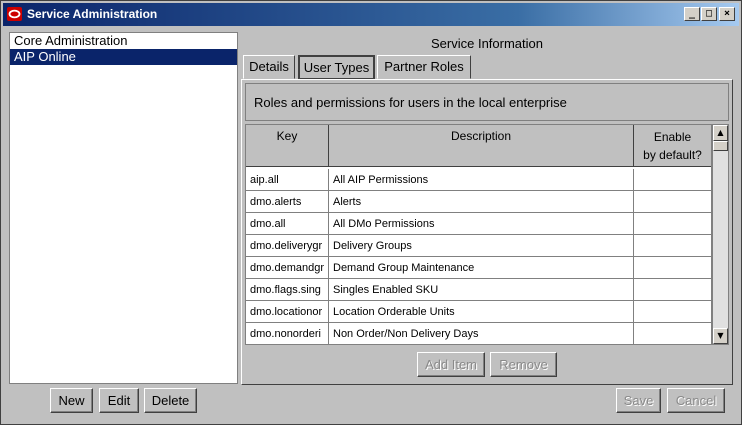  Describe the element at coordinates (119, 400) in the screenshot. I see `edit-button: Edit` at that location.